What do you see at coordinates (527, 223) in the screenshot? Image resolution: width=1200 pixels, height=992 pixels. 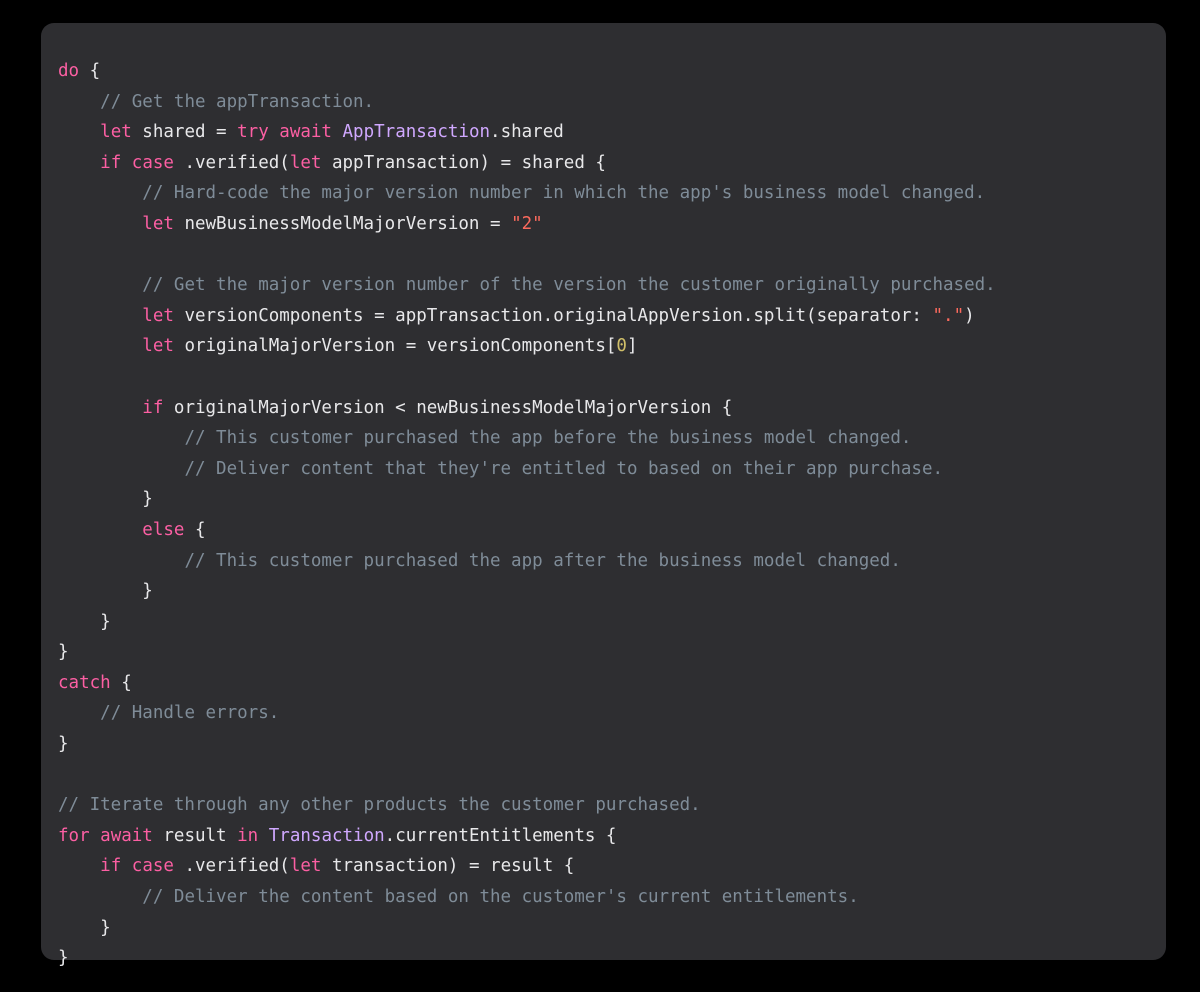 I see `code-token-string: "2"` at bounding box center [527, 223].